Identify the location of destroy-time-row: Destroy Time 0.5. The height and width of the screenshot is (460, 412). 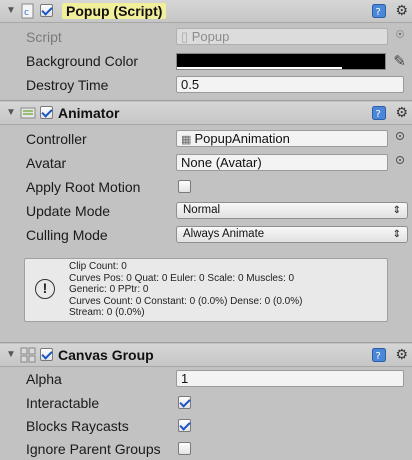
(206, 85).